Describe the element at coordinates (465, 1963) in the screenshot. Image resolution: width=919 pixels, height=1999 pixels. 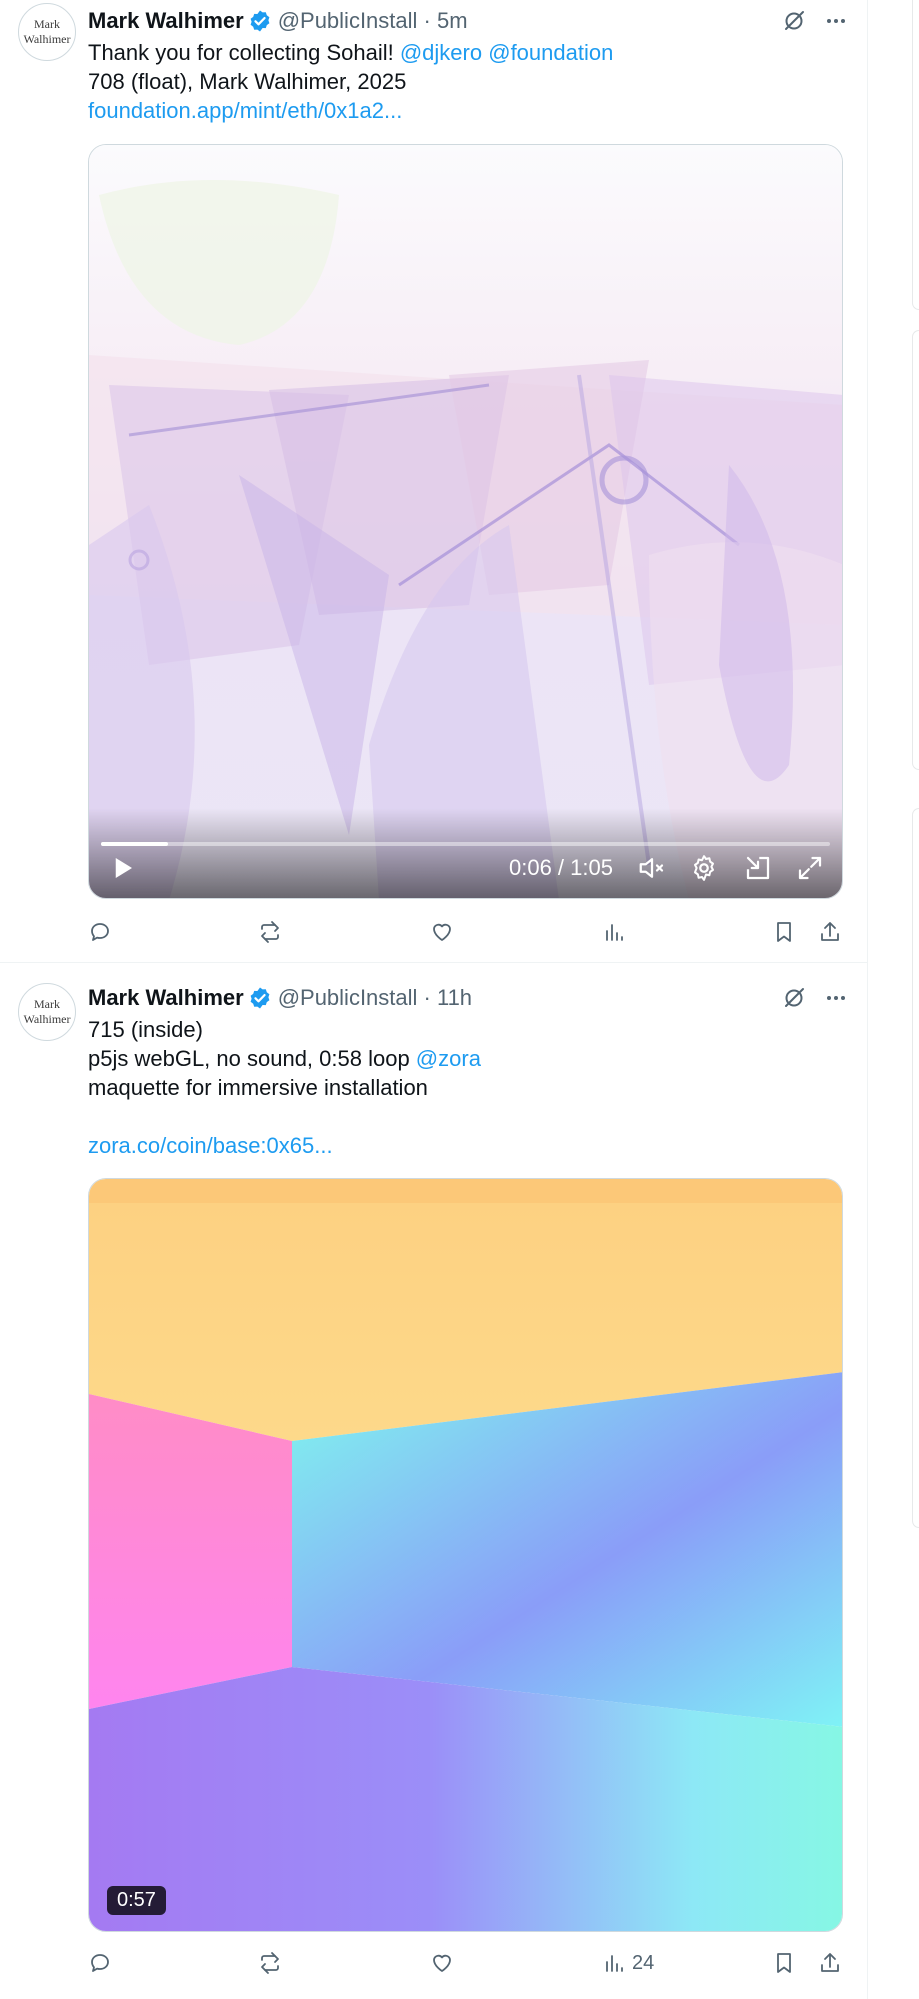
I see `tweet-actions: 24` at that location.